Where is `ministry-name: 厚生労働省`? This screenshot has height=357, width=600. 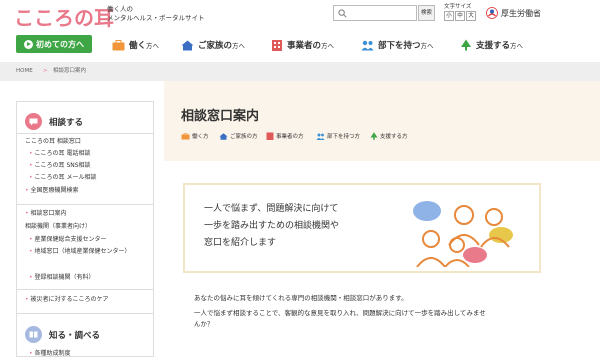
ministry-name: 厚生労働省 is located at coordinates (521, 13).